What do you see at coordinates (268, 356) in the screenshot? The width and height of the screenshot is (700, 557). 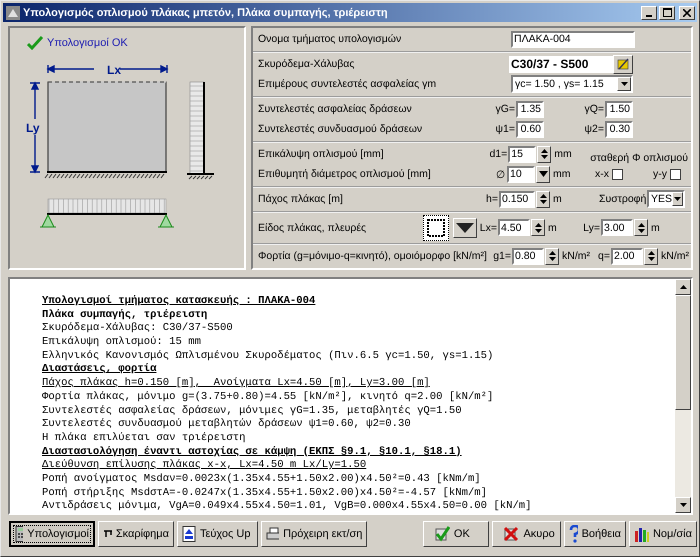 I see `report-line: Ελληνικός Κανονισμός Ωπλισμένου Σκυροδέματος (Πιν.6.5 γc=1.50, γs=1.15)` at bounding box center [268, 356].